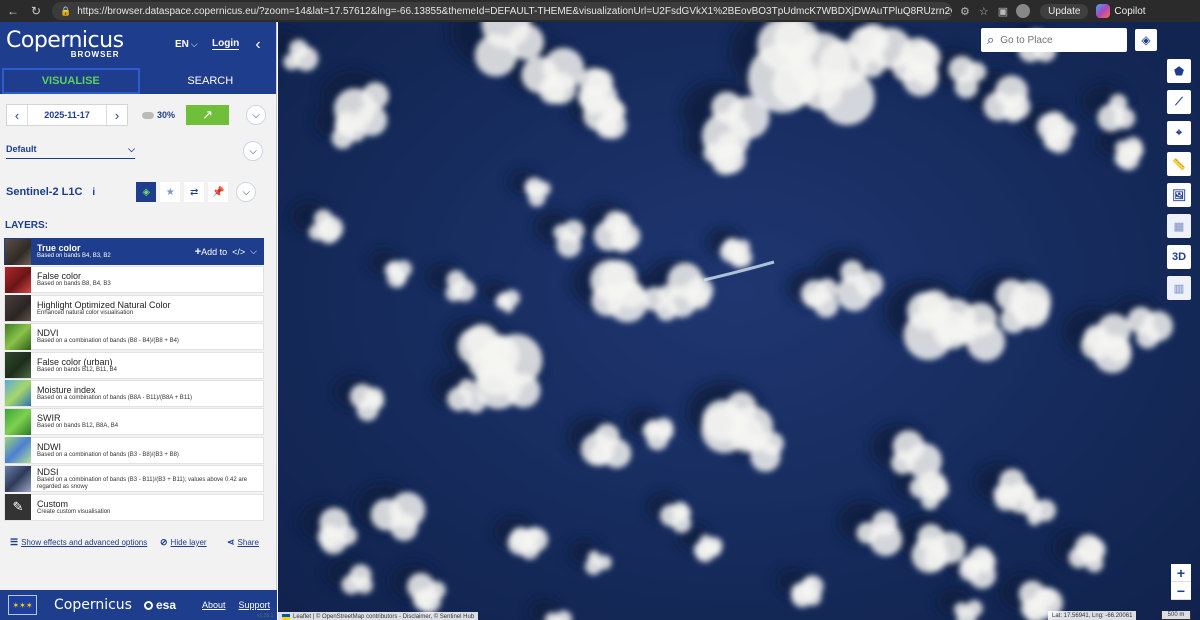 The height and width of the screenshot is (620, 1200). I want to click on info-icon: i, so click(93, 192).